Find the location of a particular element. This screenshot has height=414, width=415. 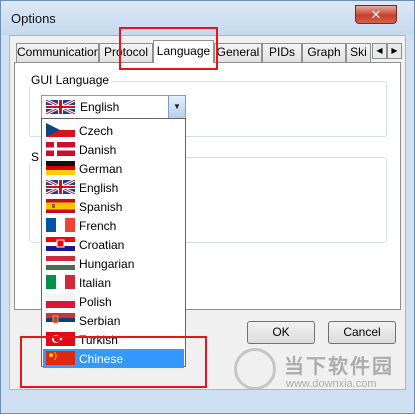

gui-language-combobox: English ▼ is located at coordinates (113, 107).